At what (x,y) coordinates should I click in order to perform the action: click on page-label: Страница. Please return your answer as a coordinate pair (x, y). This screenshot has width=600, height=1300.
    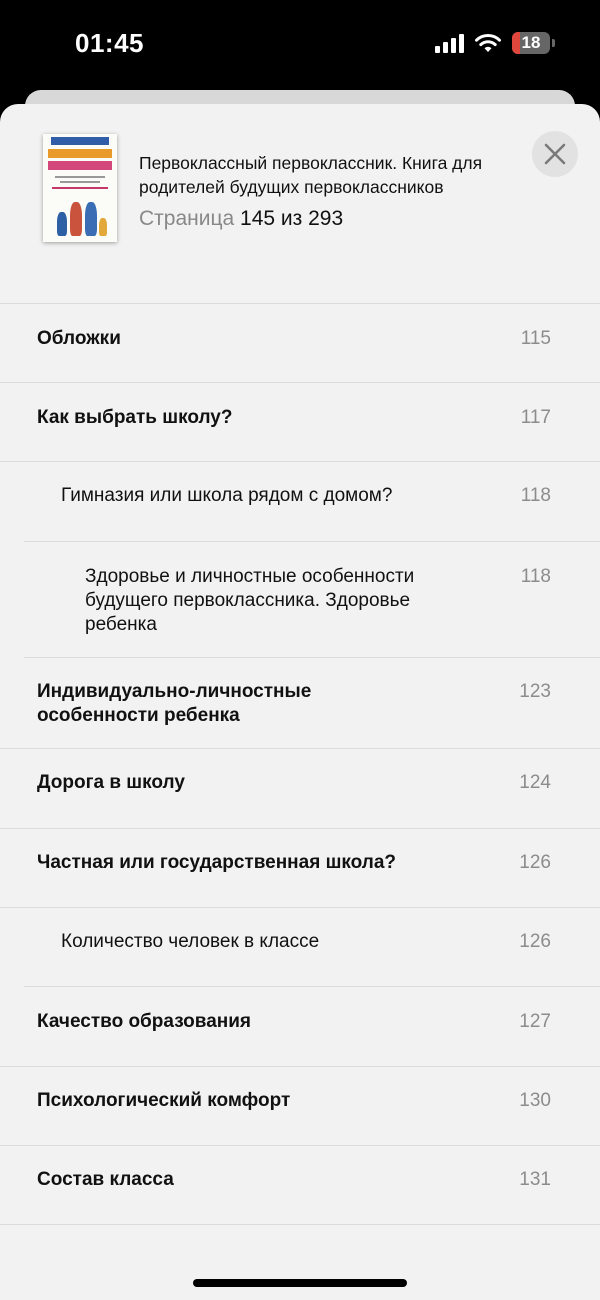
    Looking at the image, I should click on (187, 218).